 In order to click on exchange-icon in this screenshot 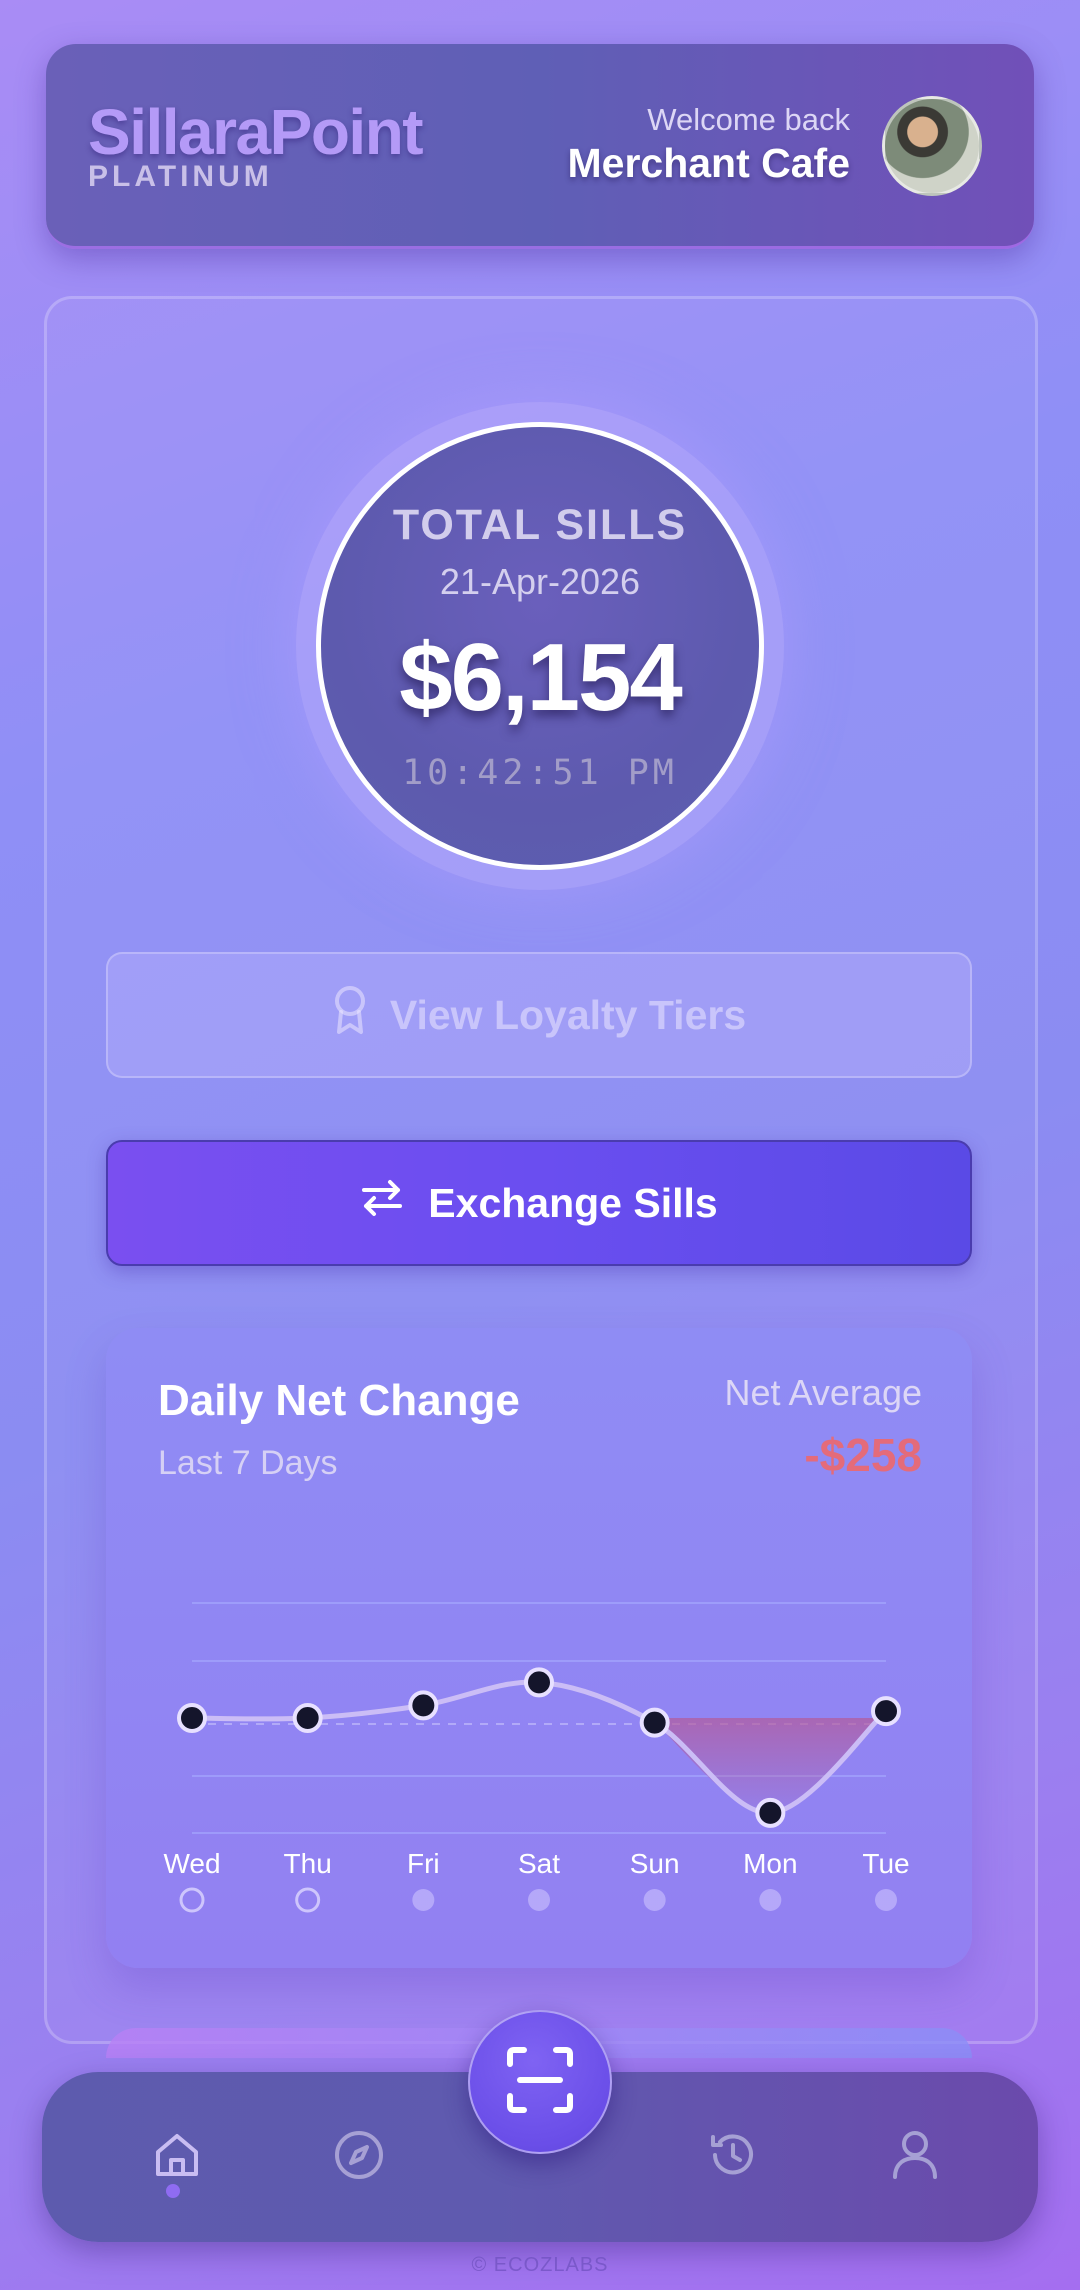, I will do `click(382, 1203)`.